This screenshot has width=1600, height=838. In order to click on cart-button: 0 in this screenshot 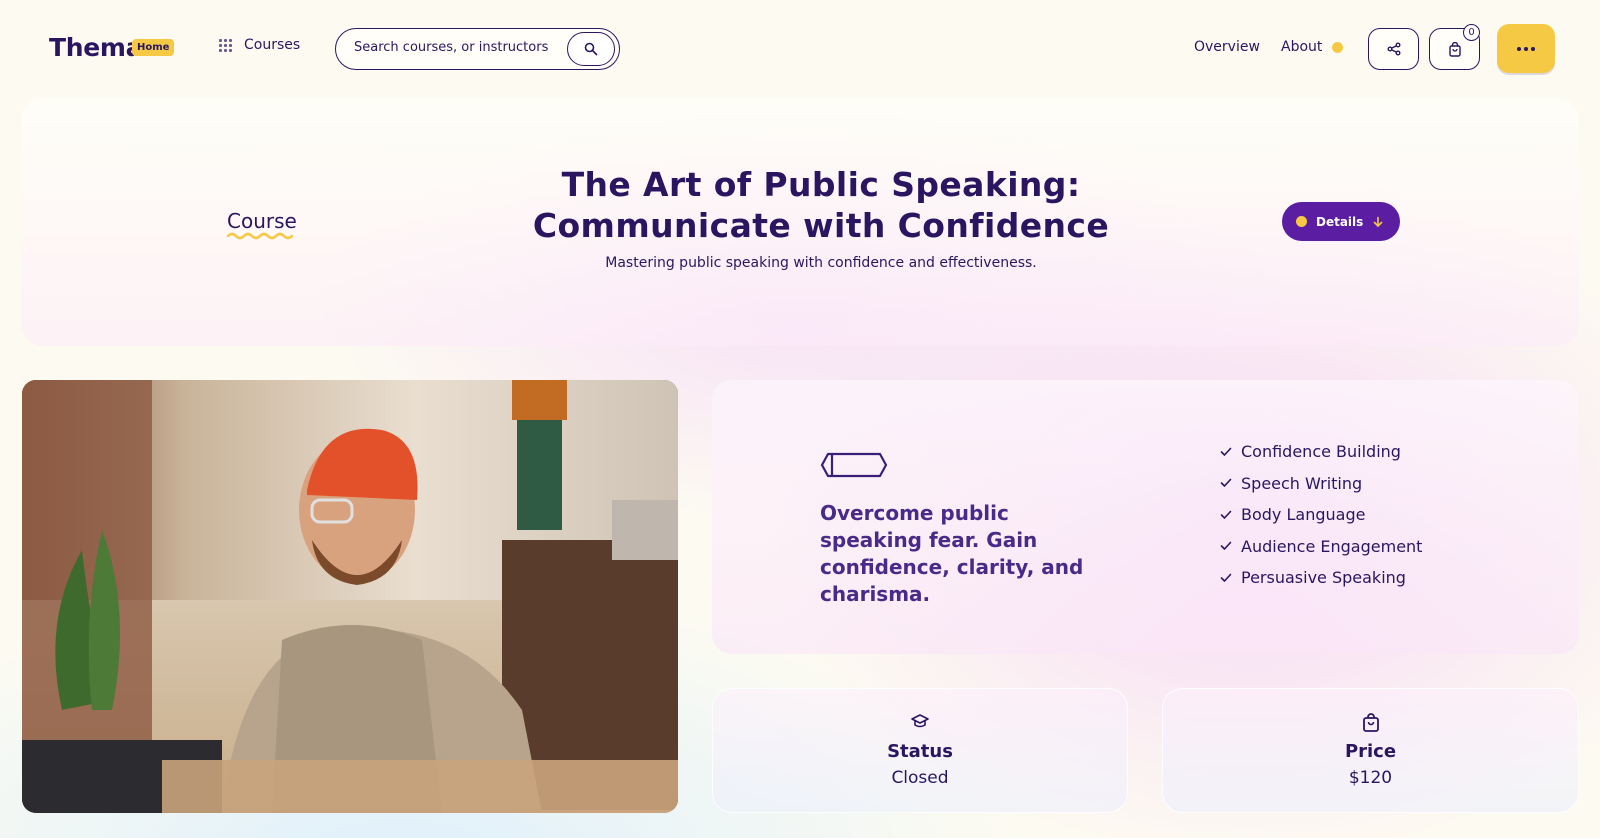, I will do `click(1454, 47)`.